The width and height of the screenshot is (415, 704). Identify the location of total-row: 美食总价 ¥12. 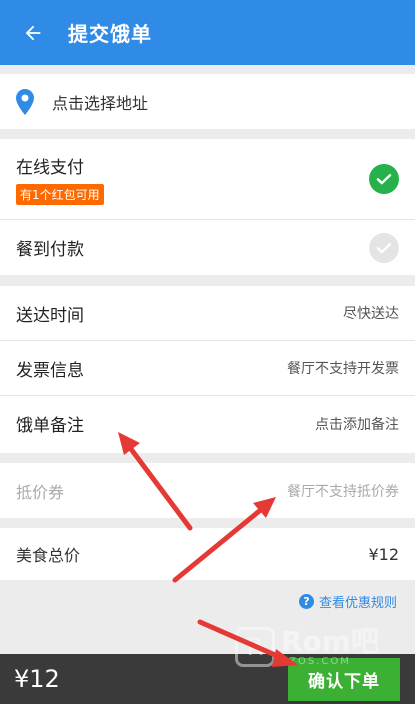
(207, 554).